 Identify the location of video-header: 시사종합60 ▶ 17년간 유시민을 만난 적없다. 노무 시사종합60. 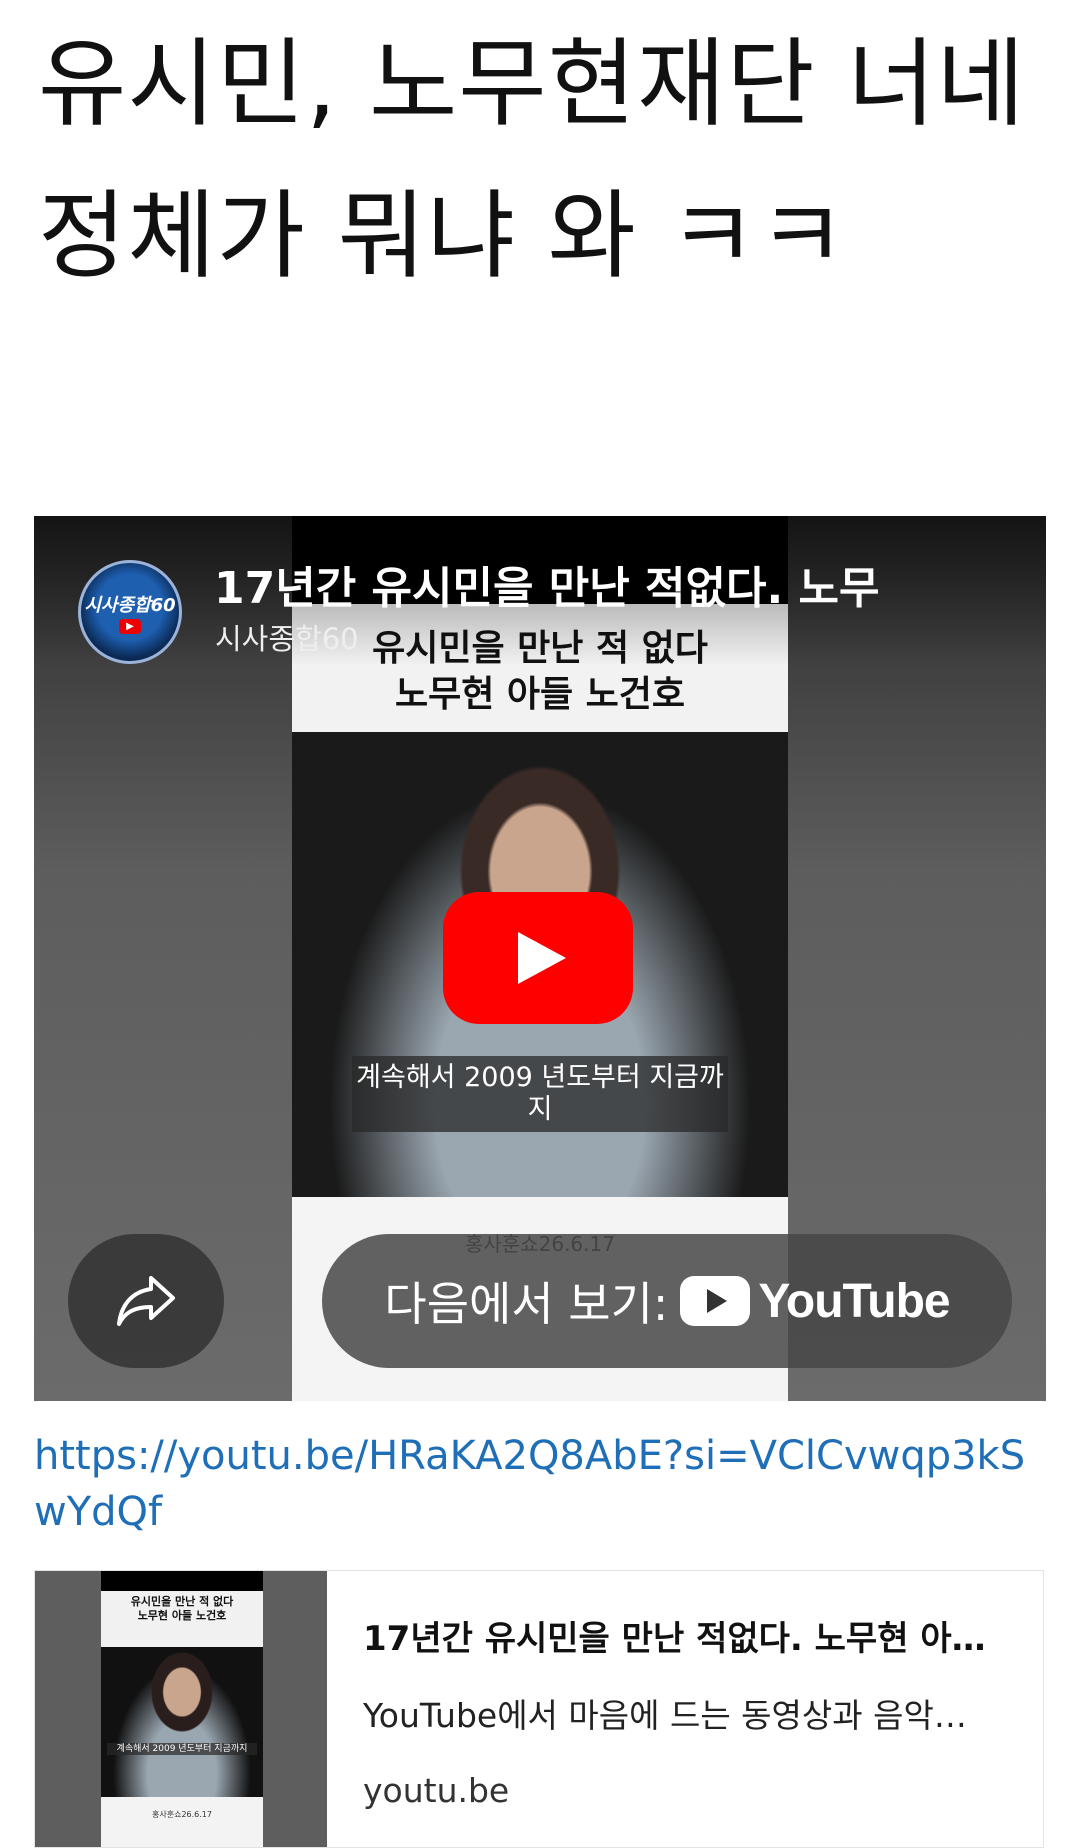
(540, 591).